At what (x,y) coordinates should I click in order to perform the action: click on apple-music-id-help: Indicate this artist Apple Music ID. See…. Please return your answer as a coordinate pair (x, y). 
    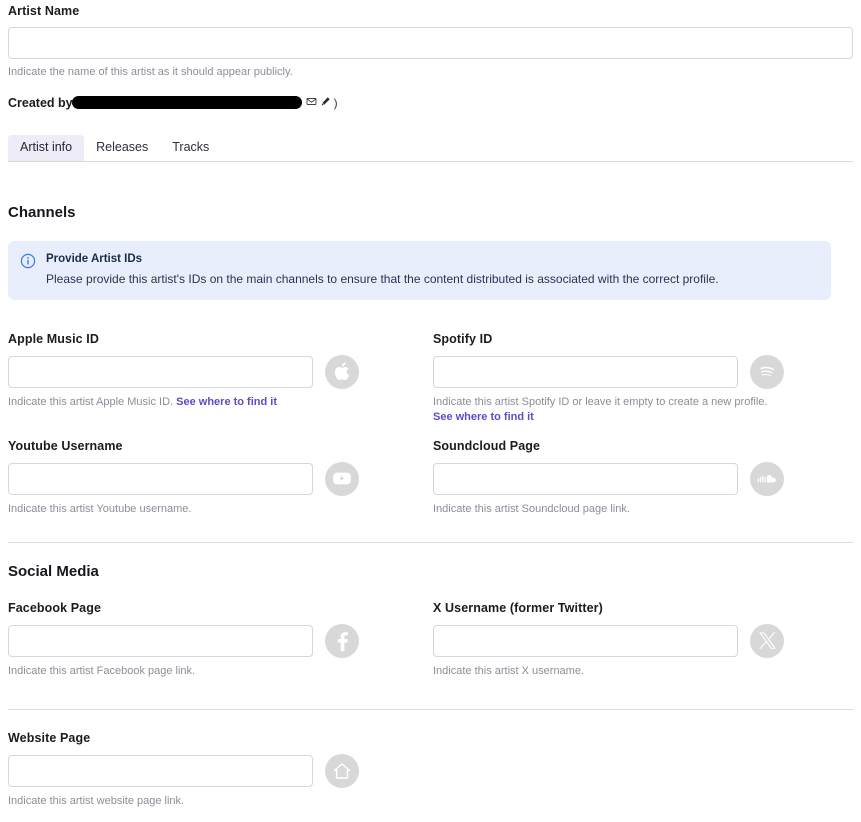
    Looking at the image, I should click on (202, 402).